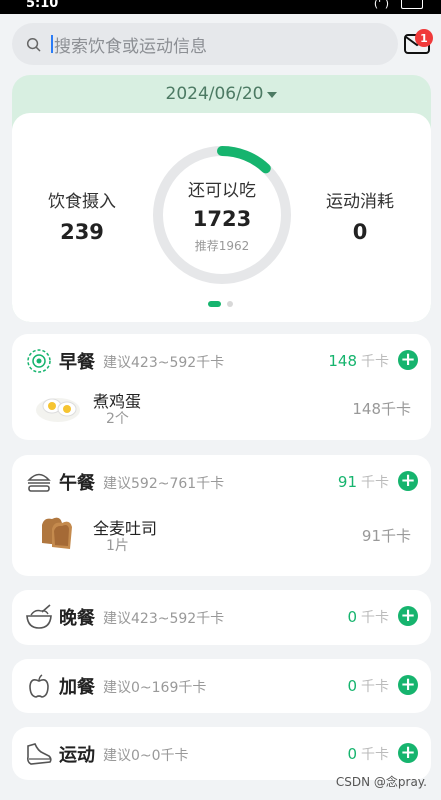  I want to click on intake-label: 饮食摄入, so click(82, 202).